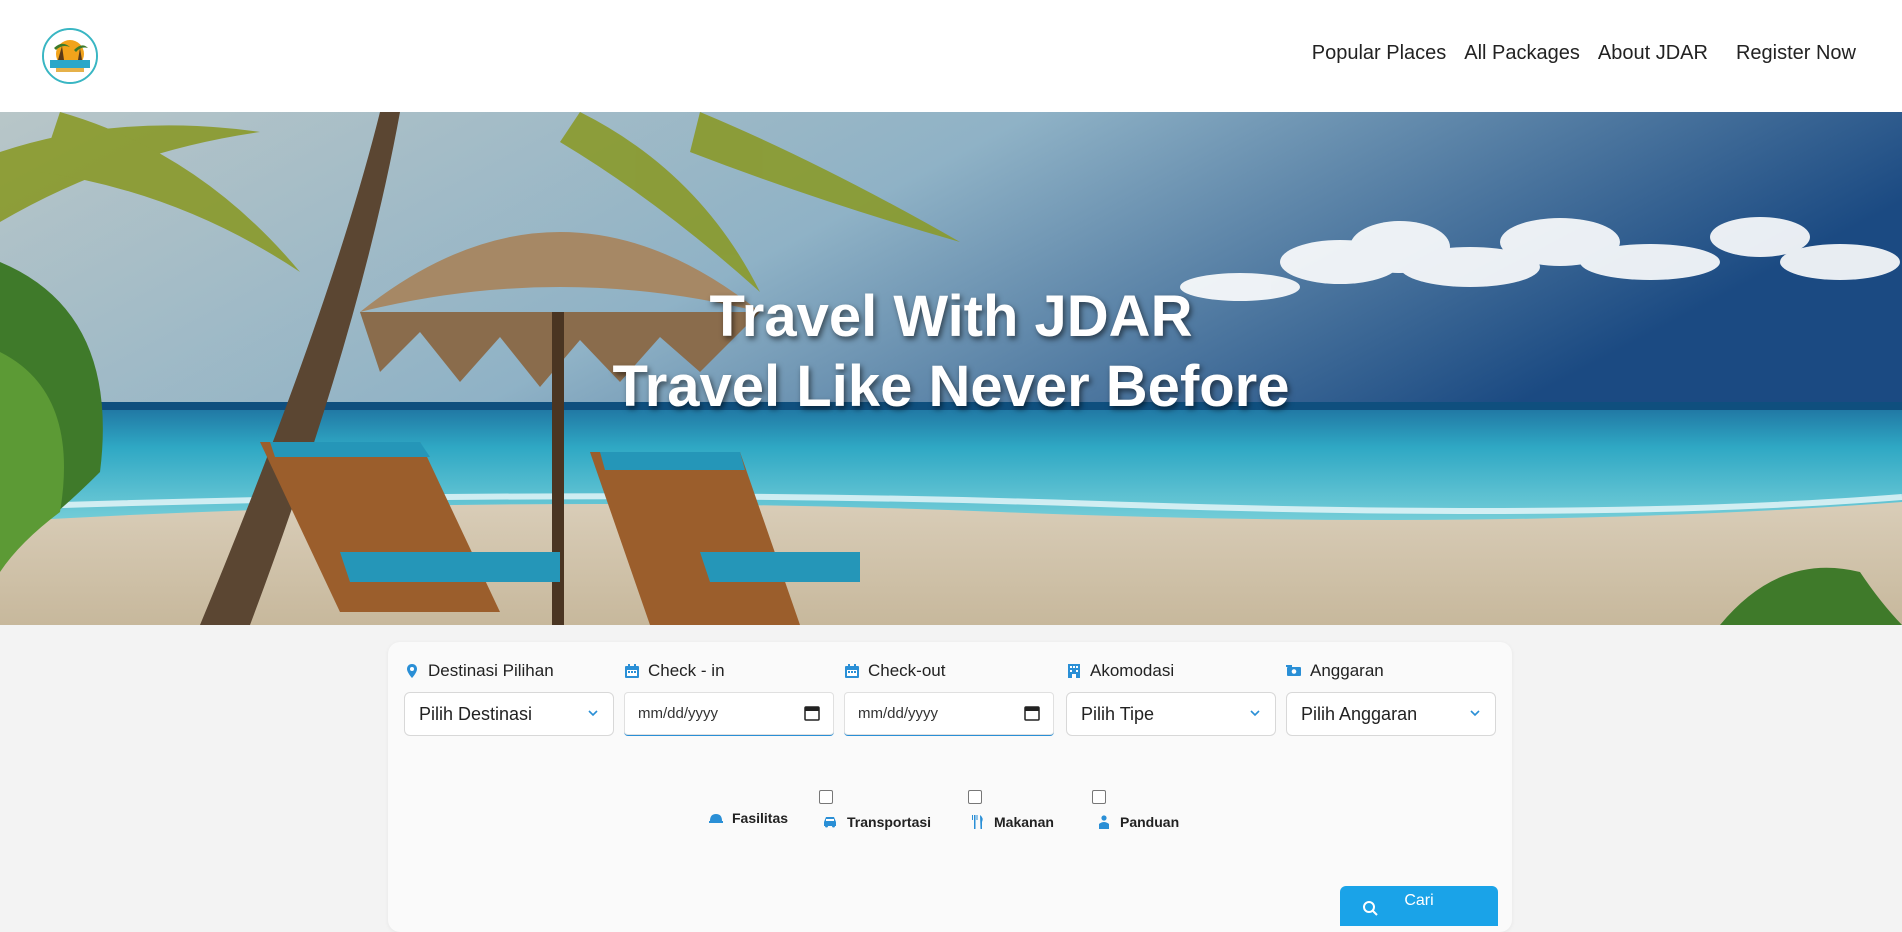 The image size is (1902, 932). I want to click on hotel-icon, so click(1074, 671).